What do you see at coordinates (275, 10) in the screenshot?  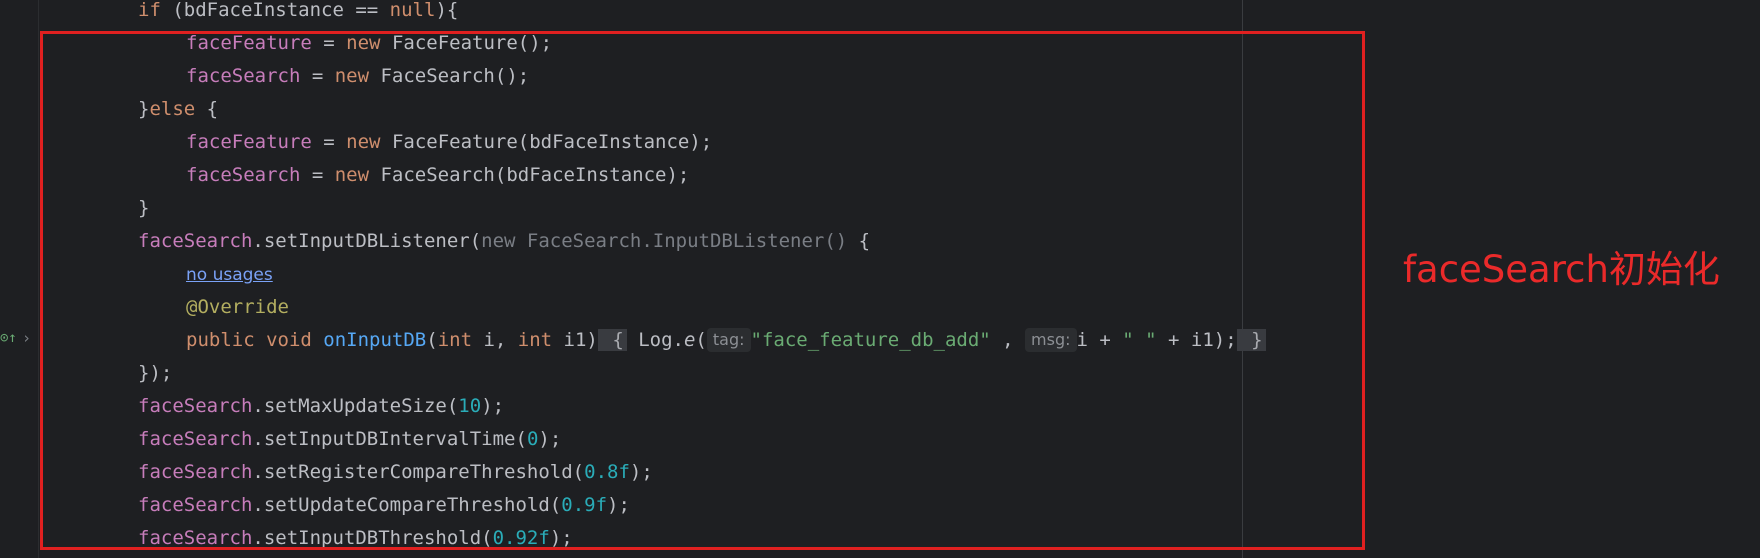 I see `code-token: (bdFaceInstance ==` at bounding box center [275, 10].